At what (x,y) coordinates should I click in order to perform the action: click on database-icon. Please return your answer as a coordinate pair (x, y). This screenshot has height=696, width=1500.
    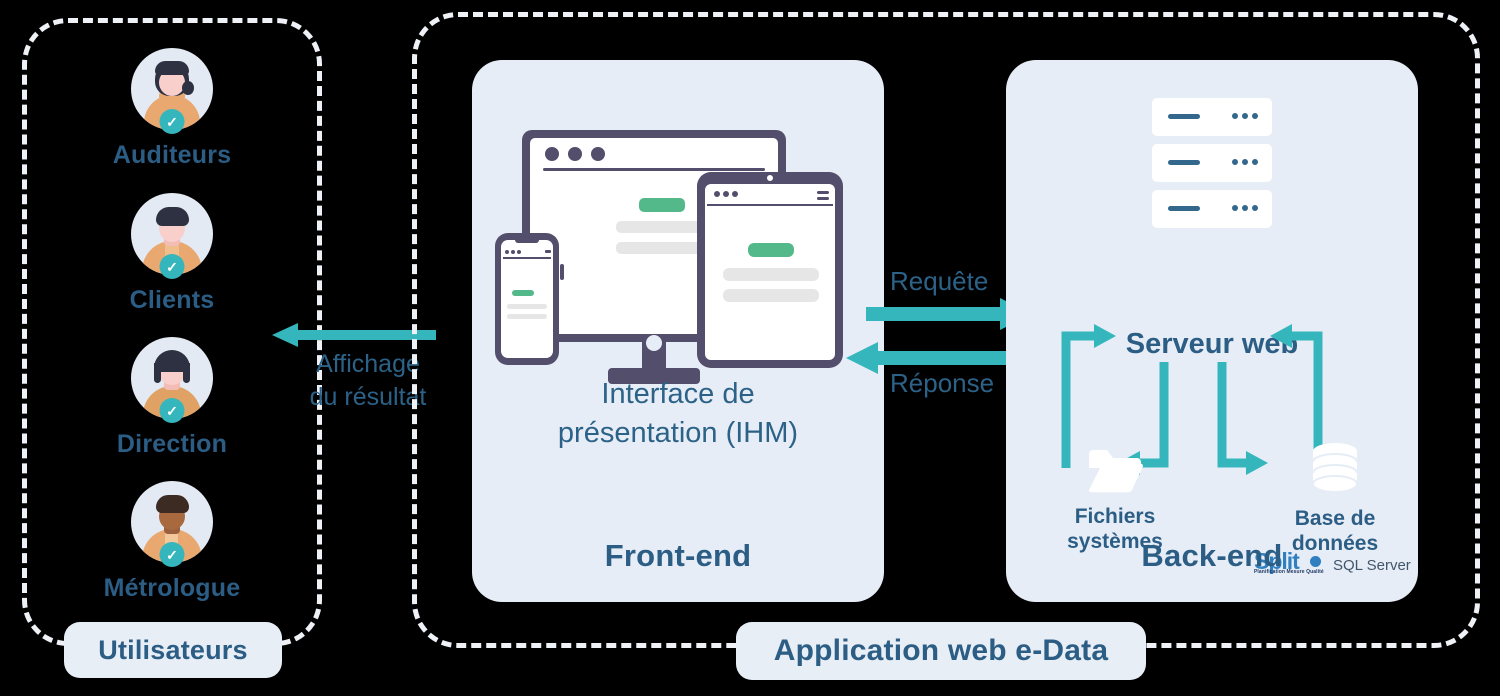
    Looking at the image, I should click on (1335, 468).